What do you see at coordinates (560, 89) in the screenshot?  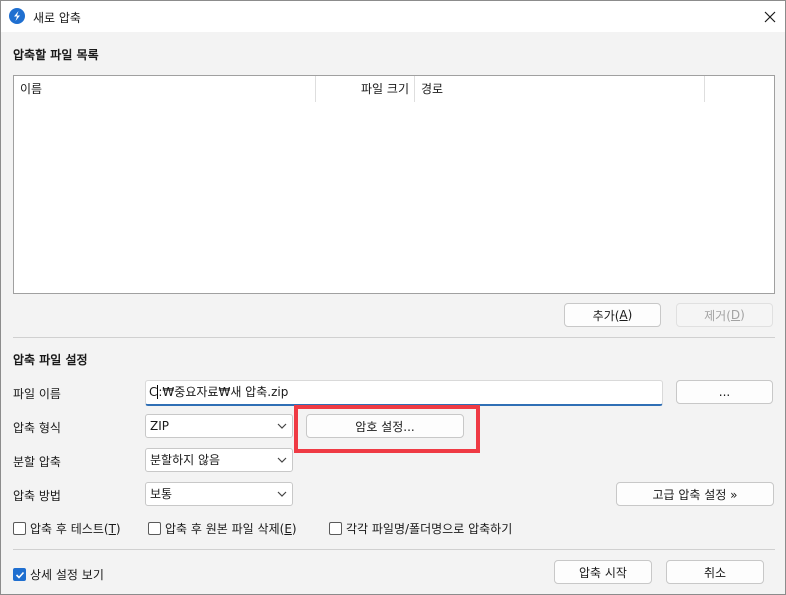 I see `column-header-path: 경로` at bounding box center [560, 89].